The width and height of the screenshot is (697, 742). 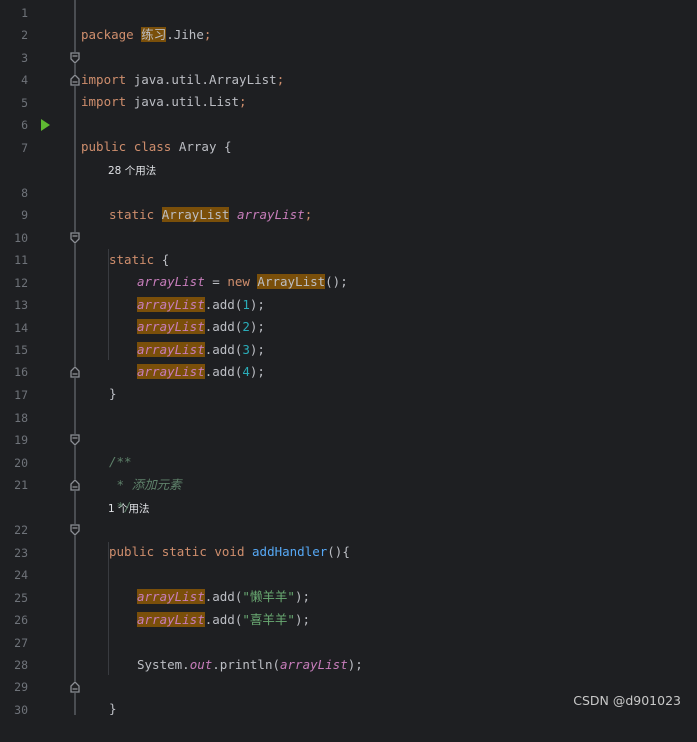 What do you see at coordinates (348, 134) in the screenshot?
I see `code-line: public class Array {` at bounding box center [348, 134].